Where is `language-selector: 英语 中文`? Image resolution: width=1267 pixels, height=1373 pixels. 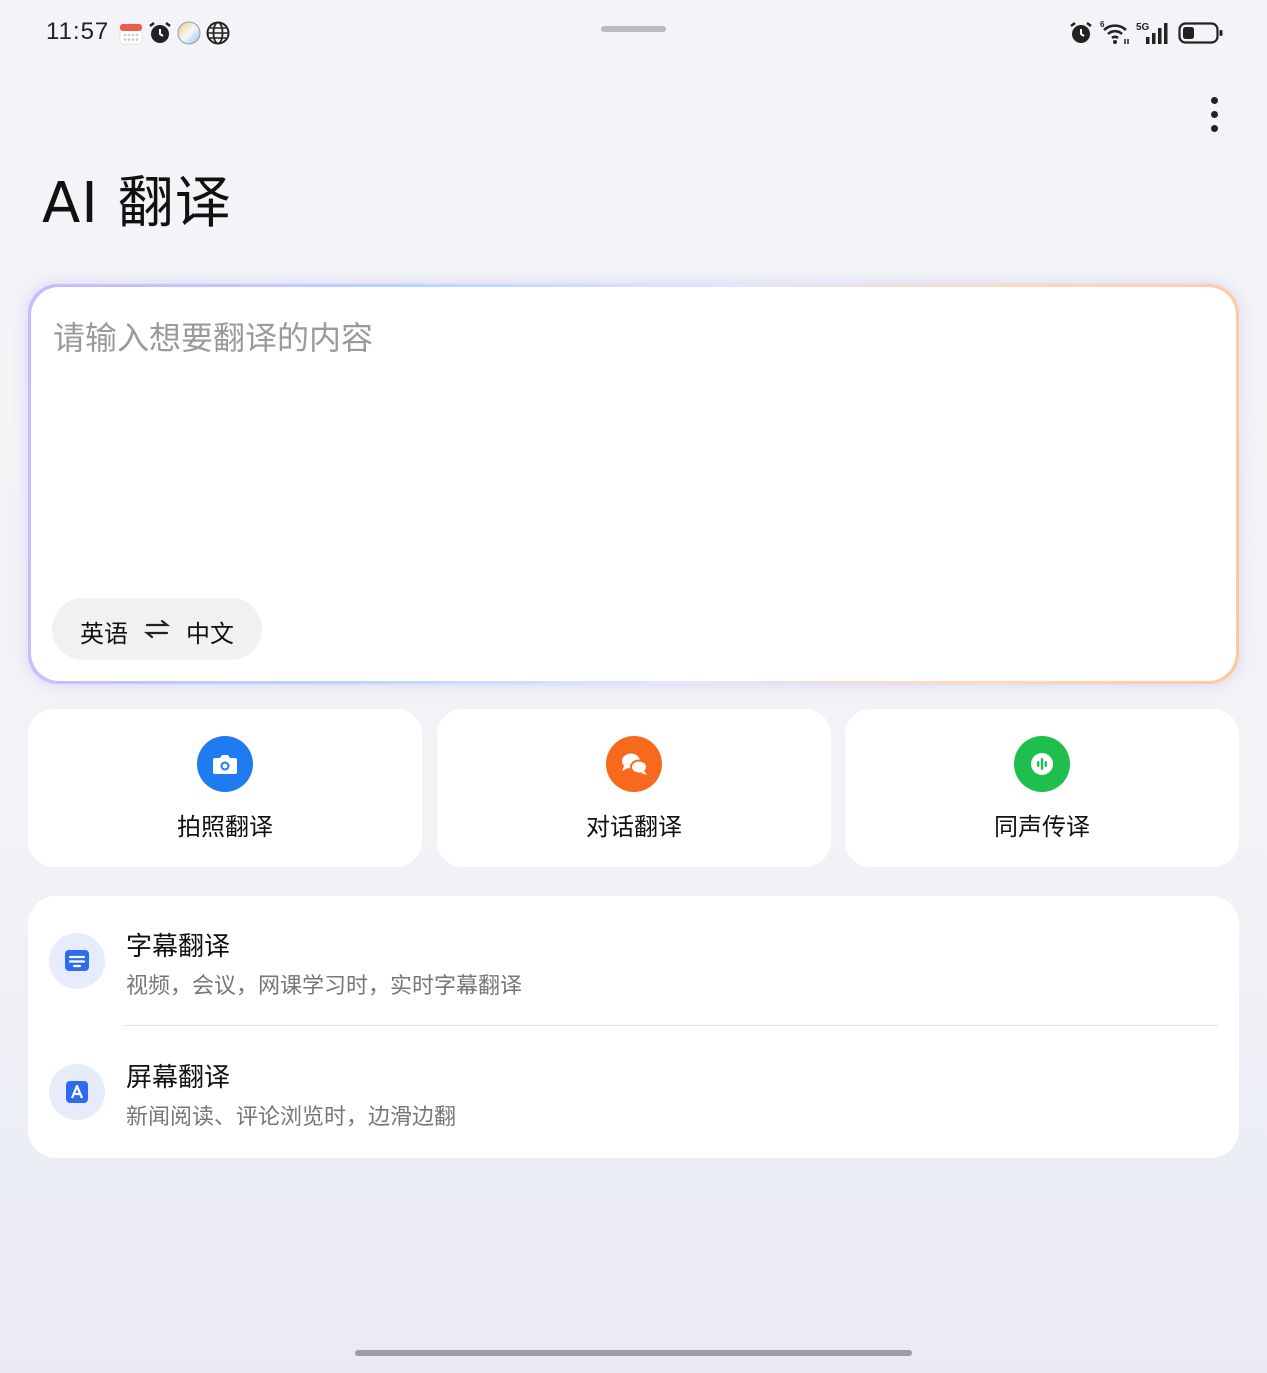
language-selector: 英语 中文 is located at coordinates (157, 629).